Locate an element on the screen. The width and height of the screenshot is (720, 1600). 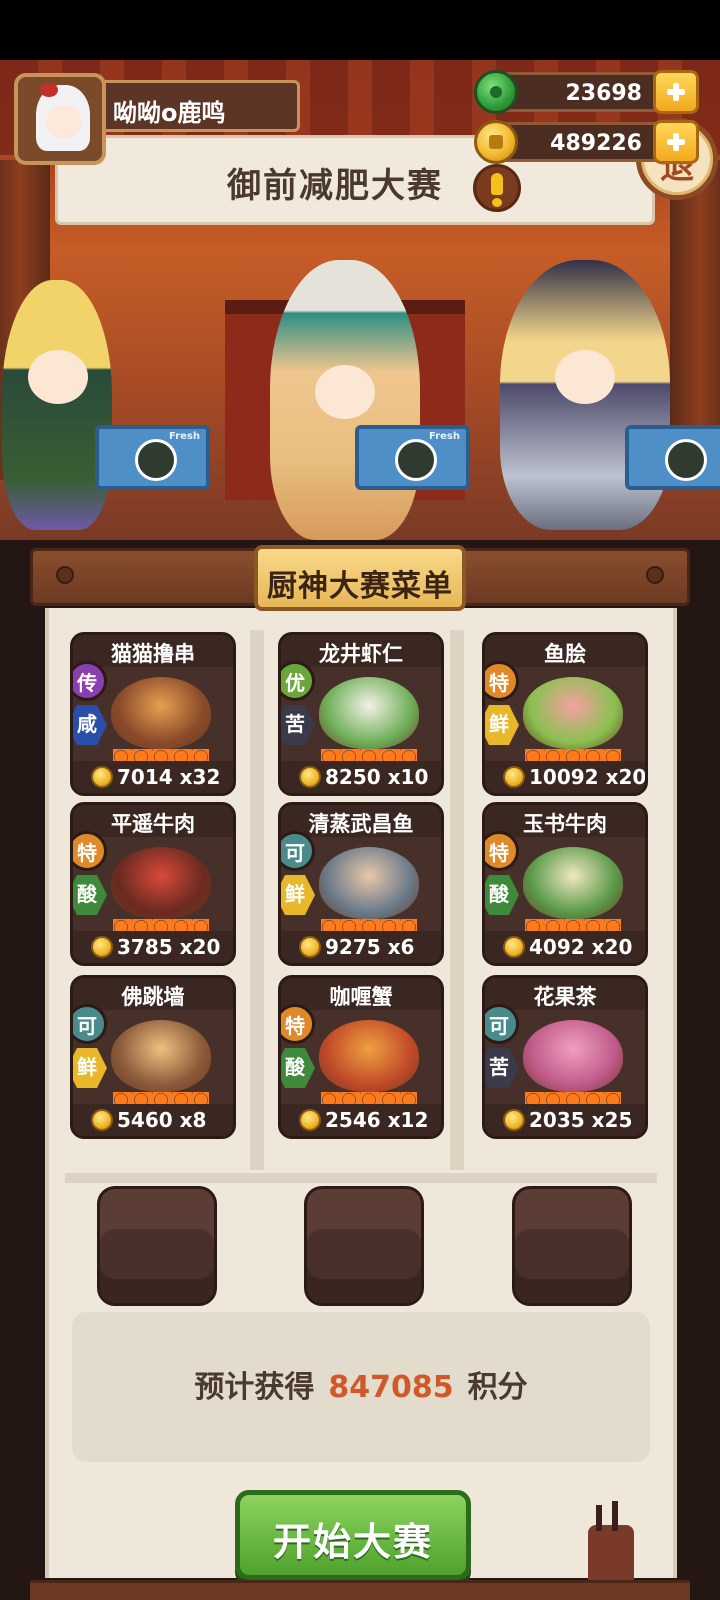
bottom-rail is located at coordinates (360, 1590).